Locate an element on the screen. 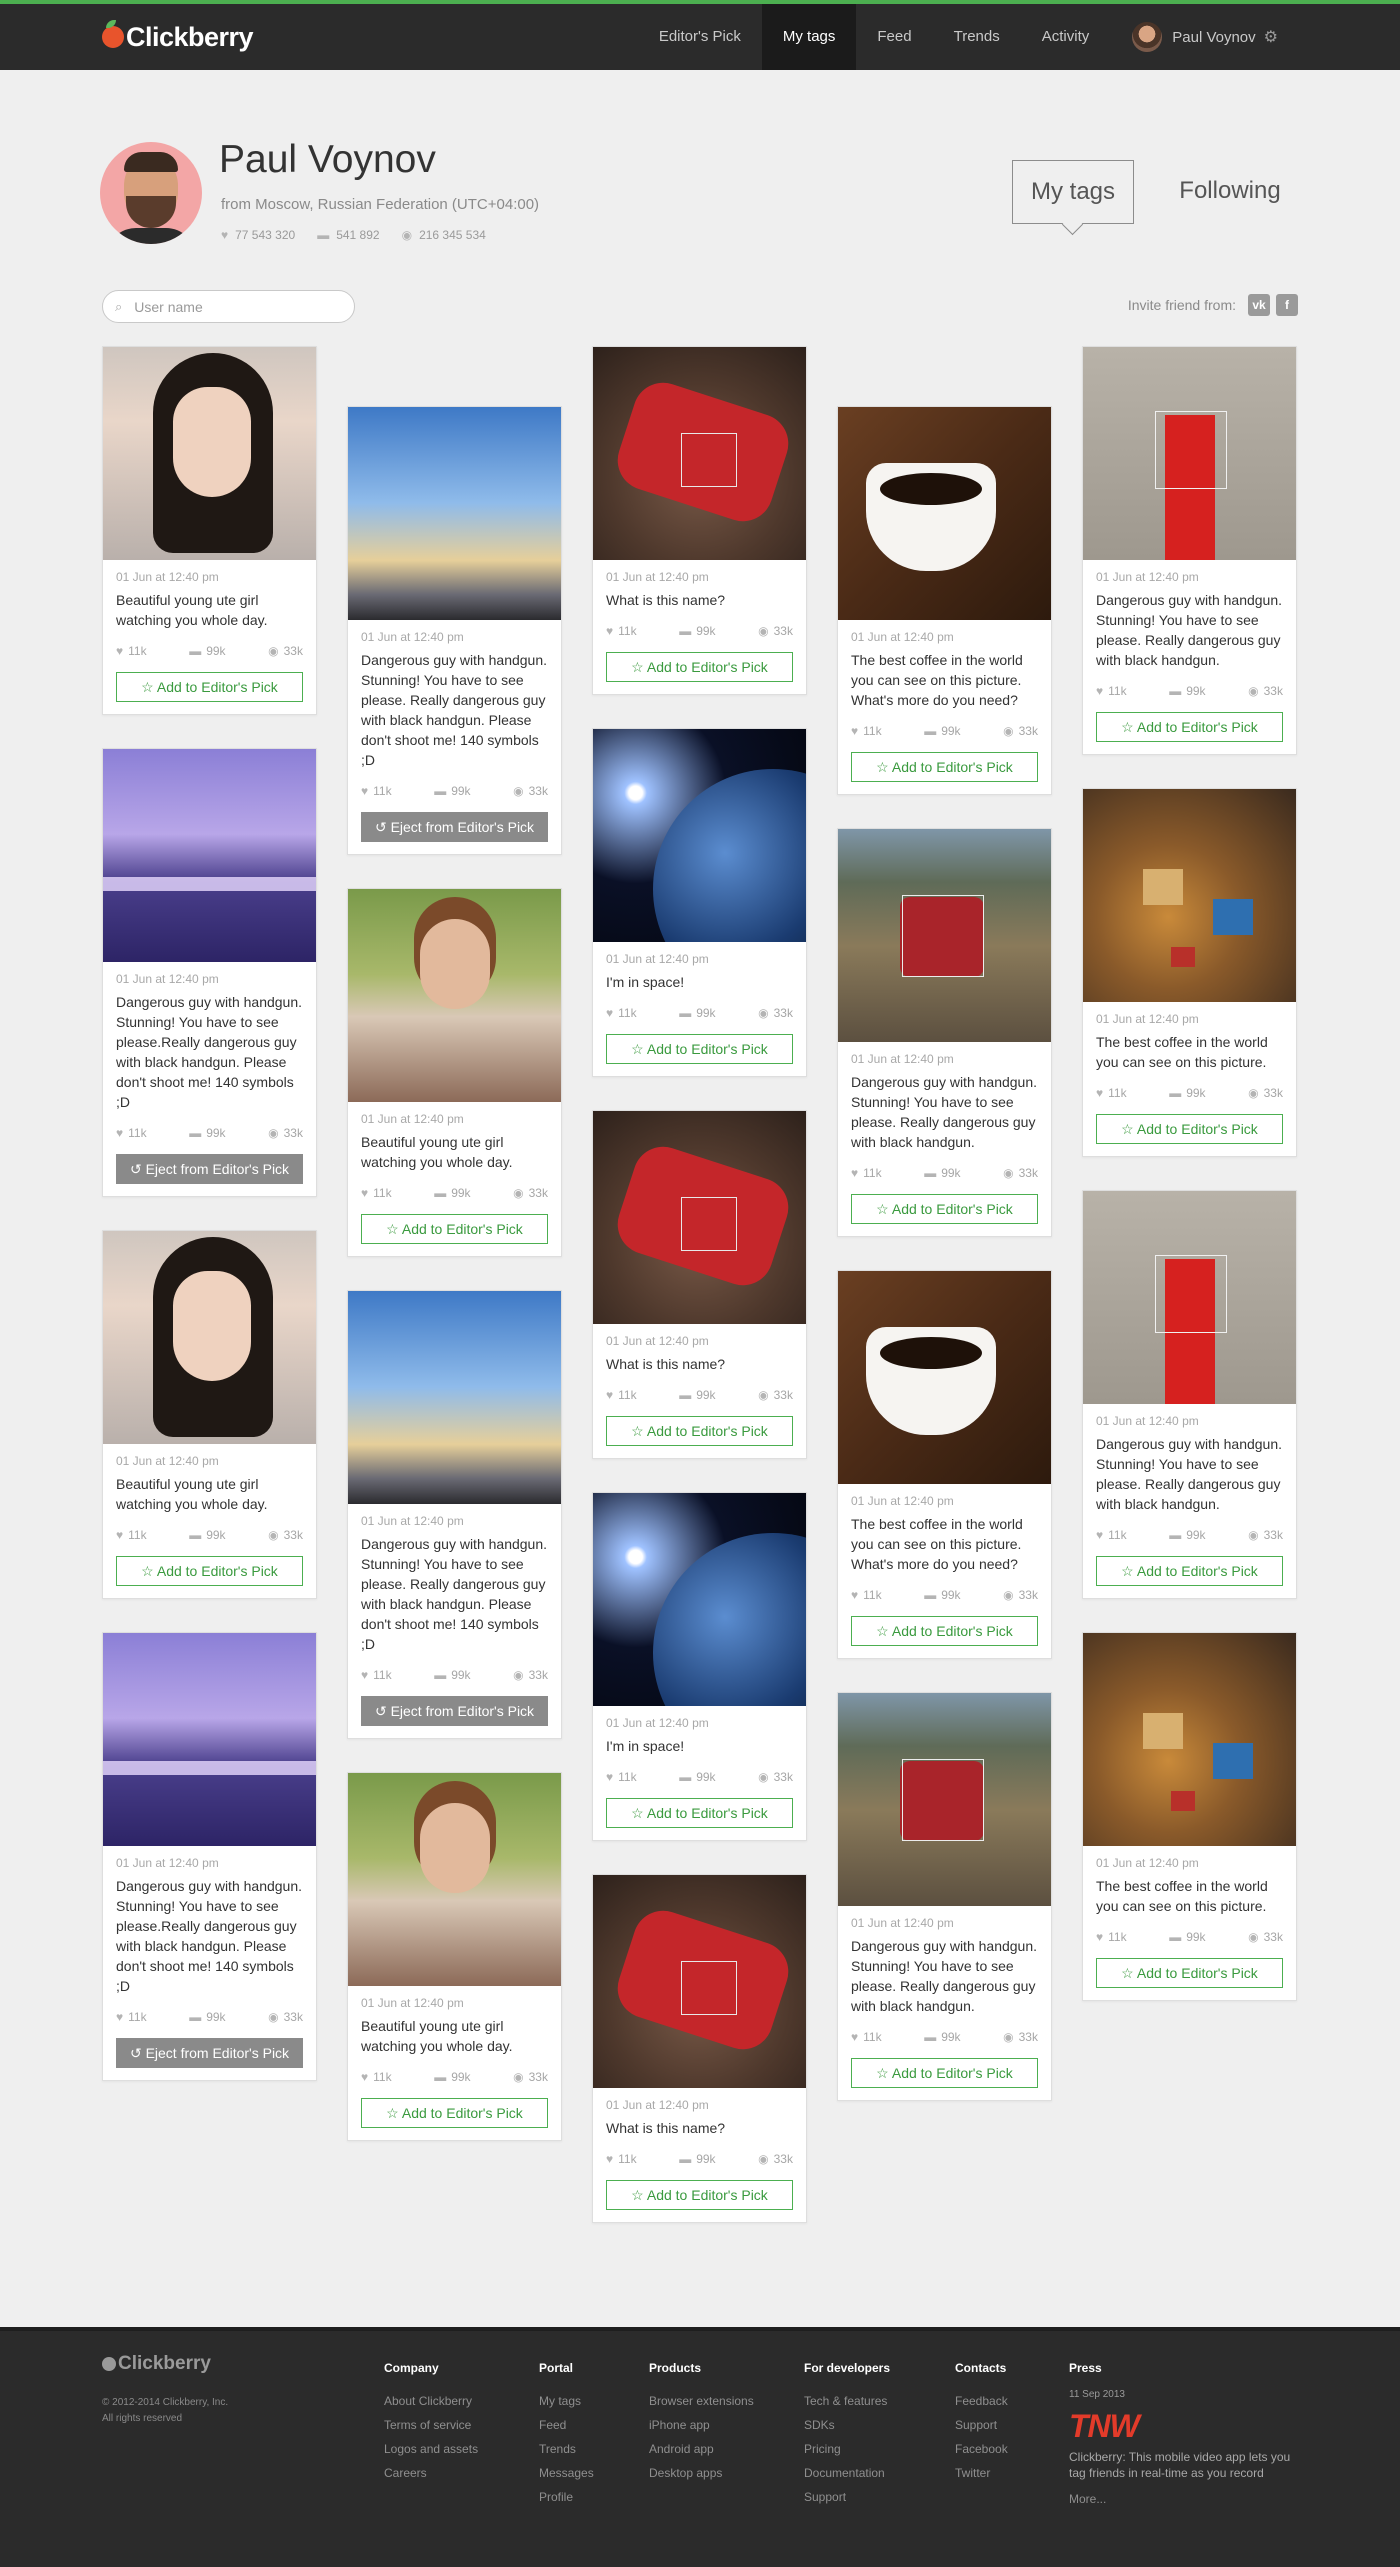 This screenshot has width=1400, height=2567. footer-link: Messages is located at coordinates (566, 2473).